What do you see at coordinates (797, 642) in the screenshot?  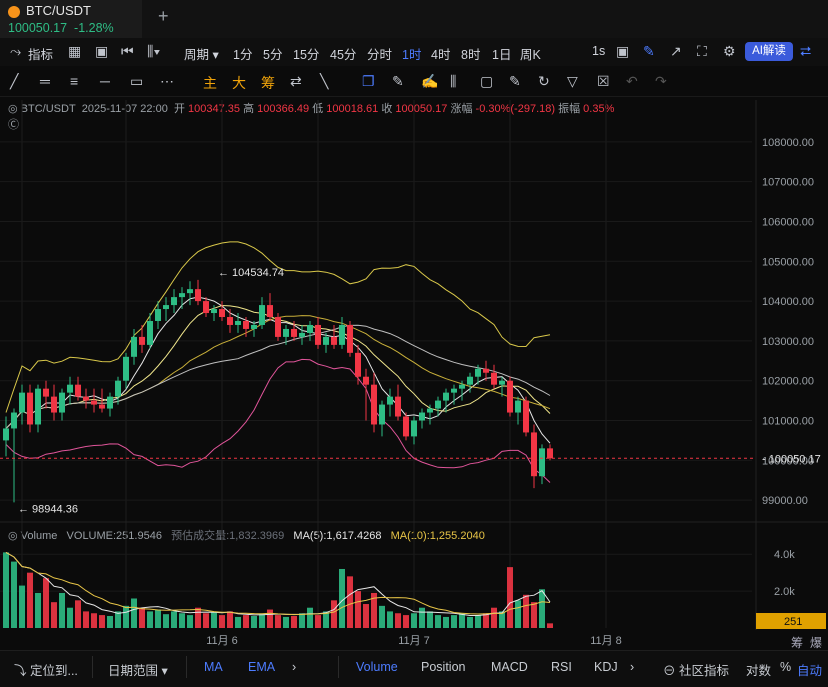 I see `chips-toggle: 筹` at bounding box center [797, 642].